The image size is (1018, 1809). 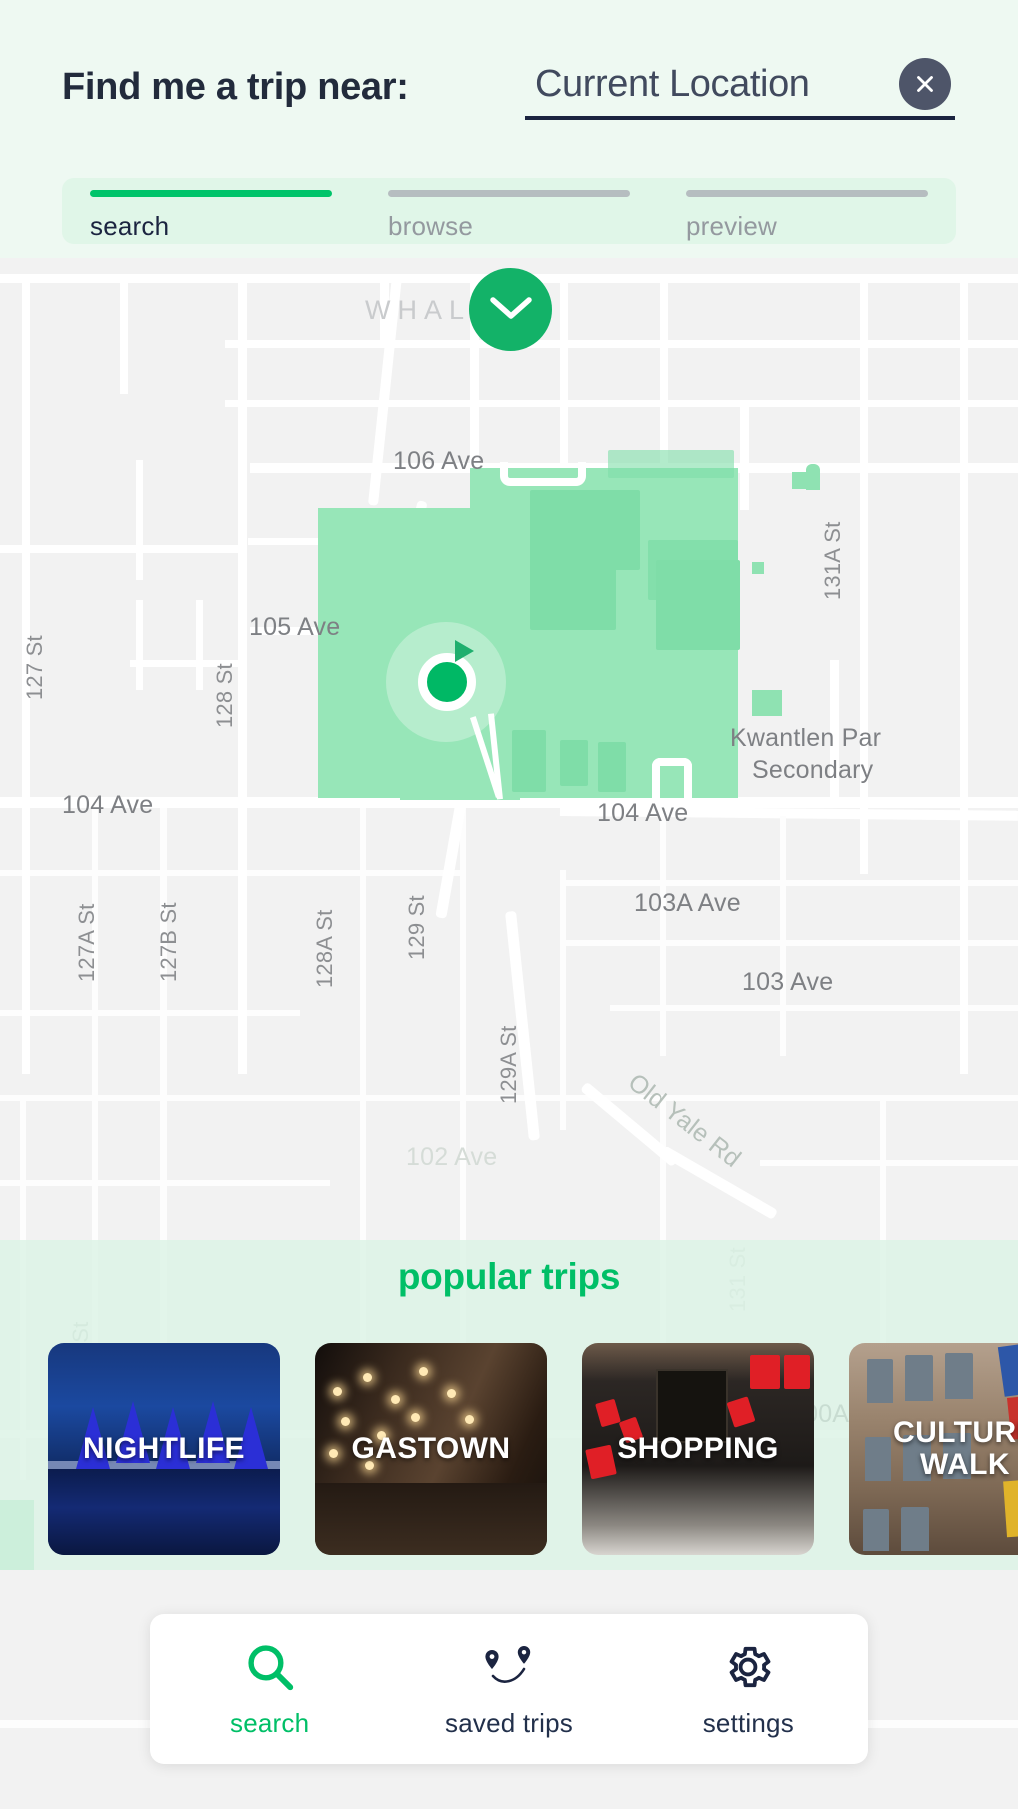 What do you see at coordinates (731, 226) in the screenshot?
I see `step-preview-label: preview` at bounding box center [731, 226].